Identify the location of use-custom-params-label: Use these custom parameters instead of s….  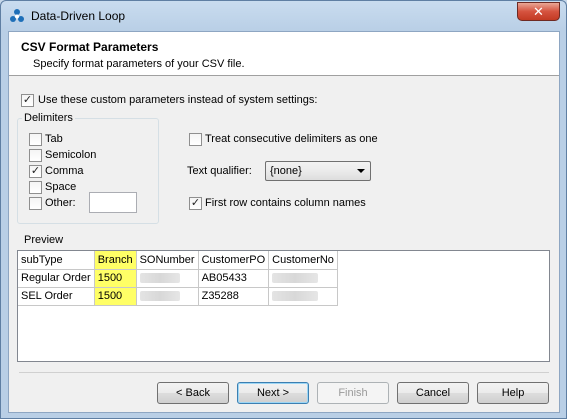
(178, 100).